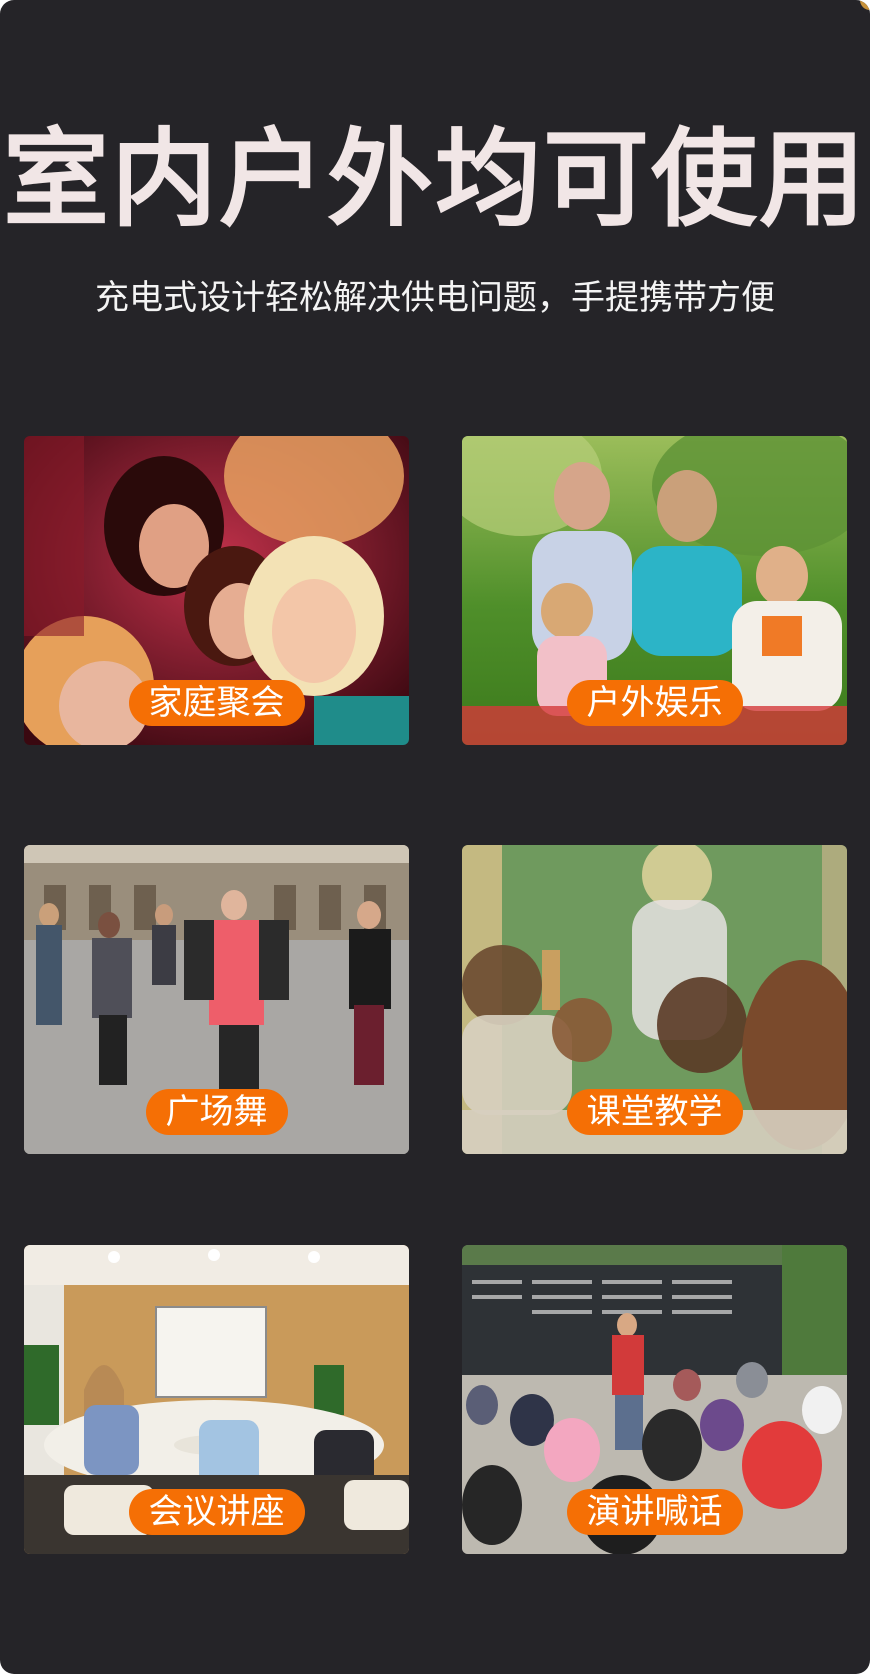 The width and height of the screenshot is (870, 1674). Describe the element at coordinates (654, 1512) in the screenshot. I see `scene-label: 演讲喊话` at that location.